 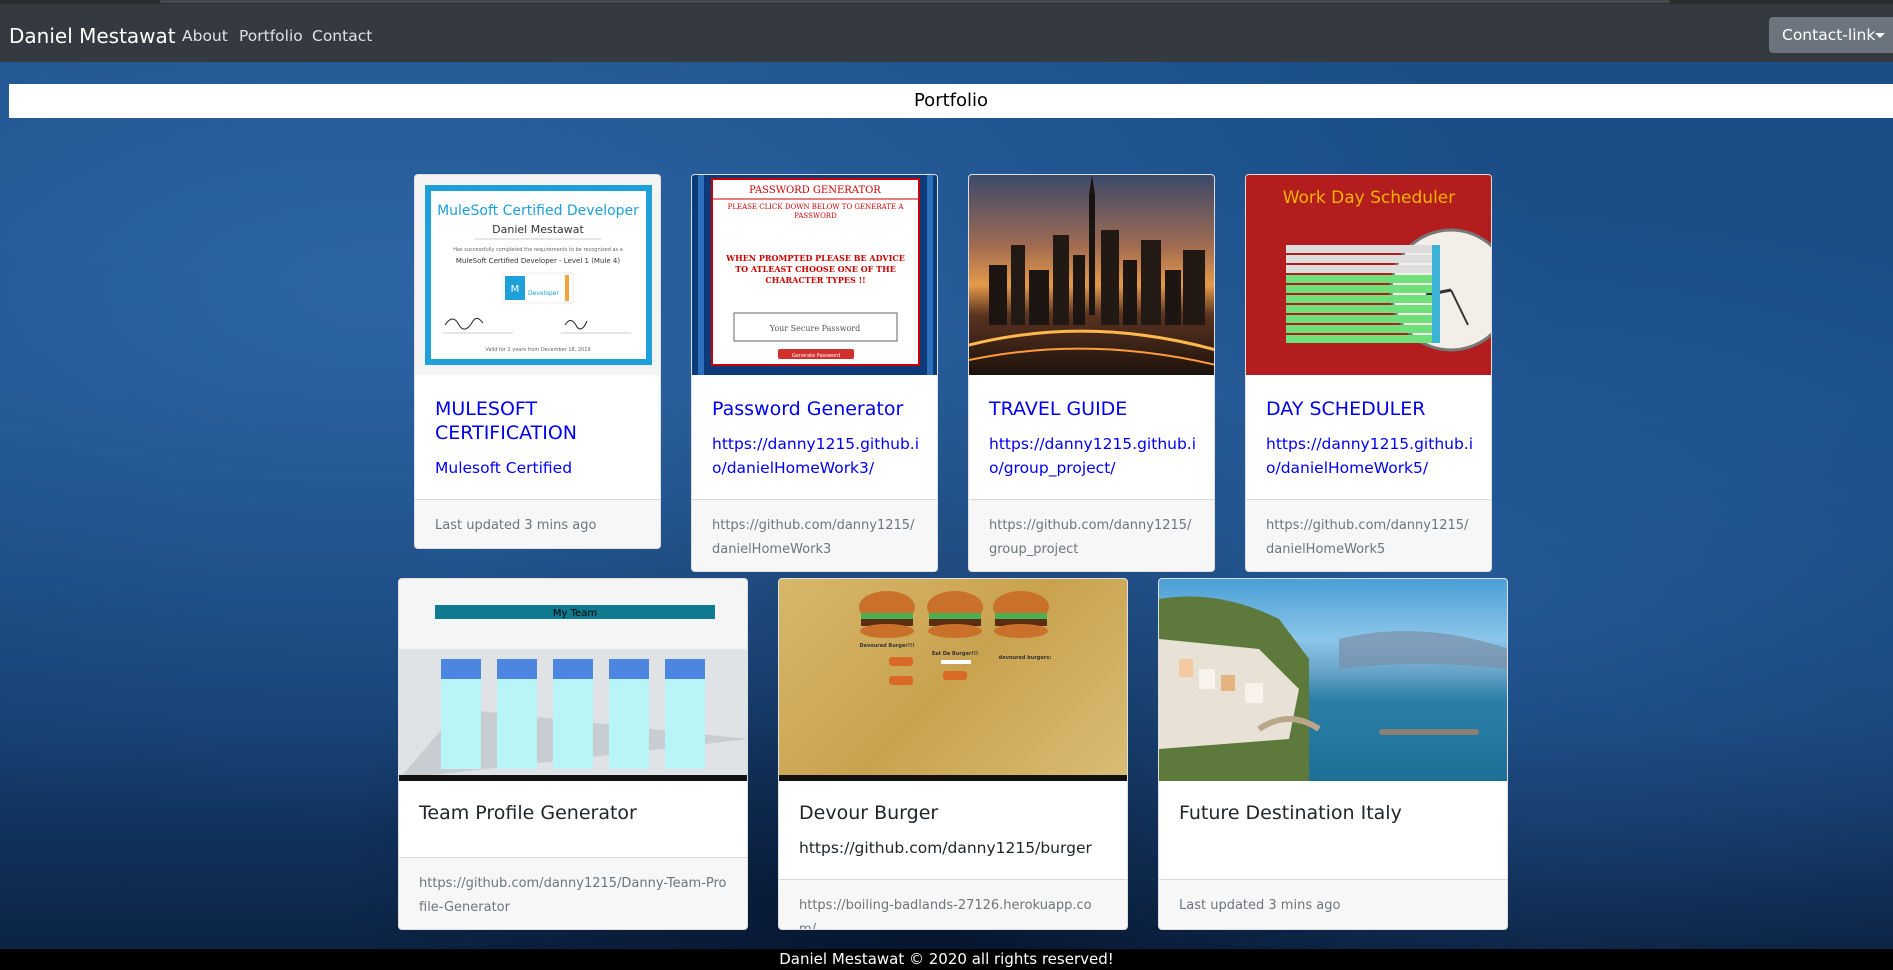 What do you see at coordinates (515, 289) in the screenshot?
I see `svg-text: M` at bounding box center [515, 289].